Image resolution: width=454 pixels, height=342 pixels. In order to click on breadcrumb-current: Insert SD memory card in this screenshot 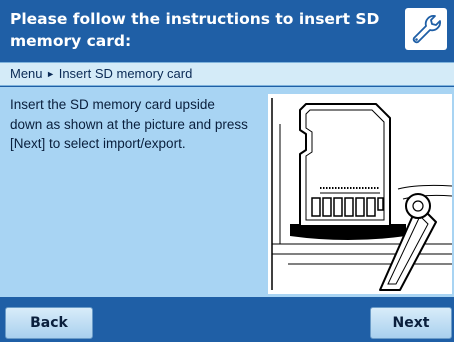, I will do `click(125, 73)`.